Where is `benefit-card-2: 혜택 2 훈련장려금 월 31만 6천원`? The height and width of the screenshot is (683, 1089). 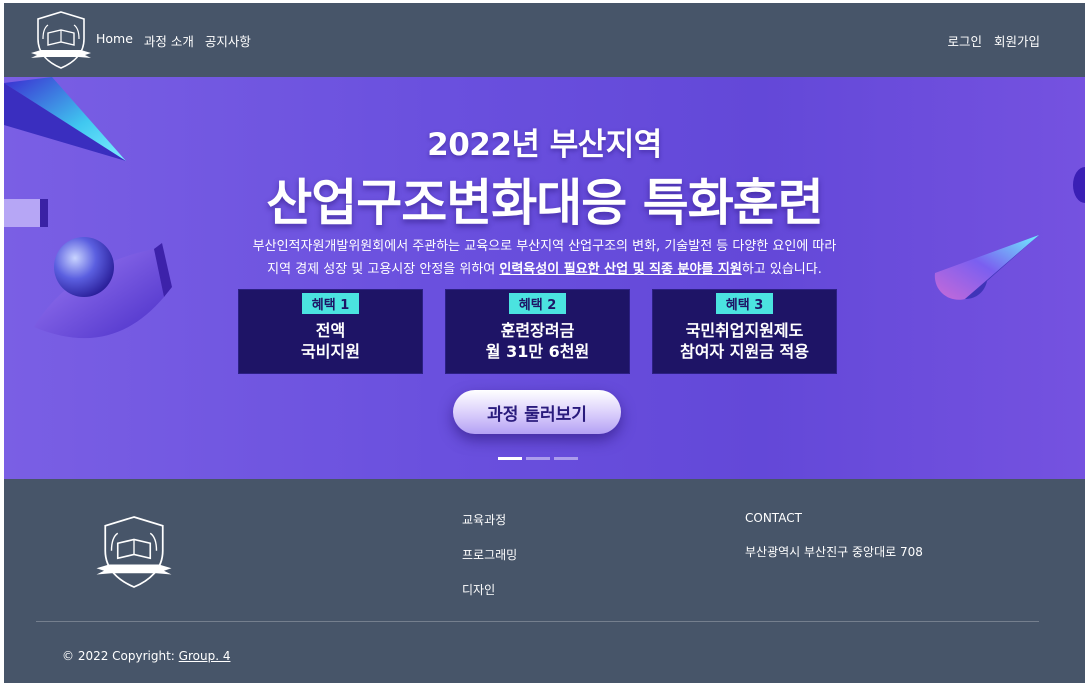 benefit-card-2: 혜택 2 훈련장려금 월 31만 6천원 is located at coordinates (537, 331).